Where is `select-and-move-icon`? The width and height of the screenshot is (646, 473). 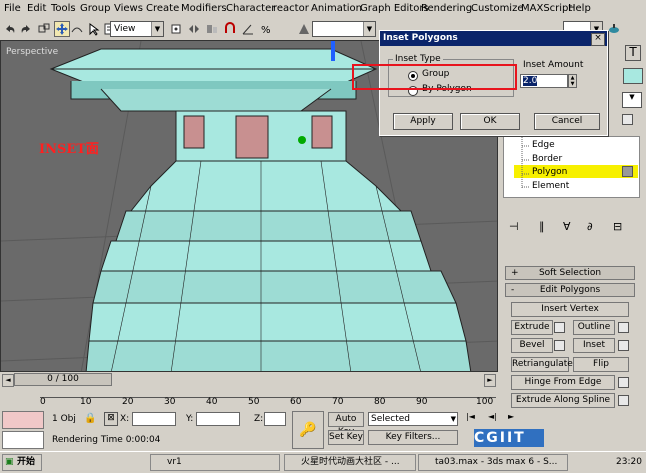 select-and-move-icon is located at coordinates (62, 29).